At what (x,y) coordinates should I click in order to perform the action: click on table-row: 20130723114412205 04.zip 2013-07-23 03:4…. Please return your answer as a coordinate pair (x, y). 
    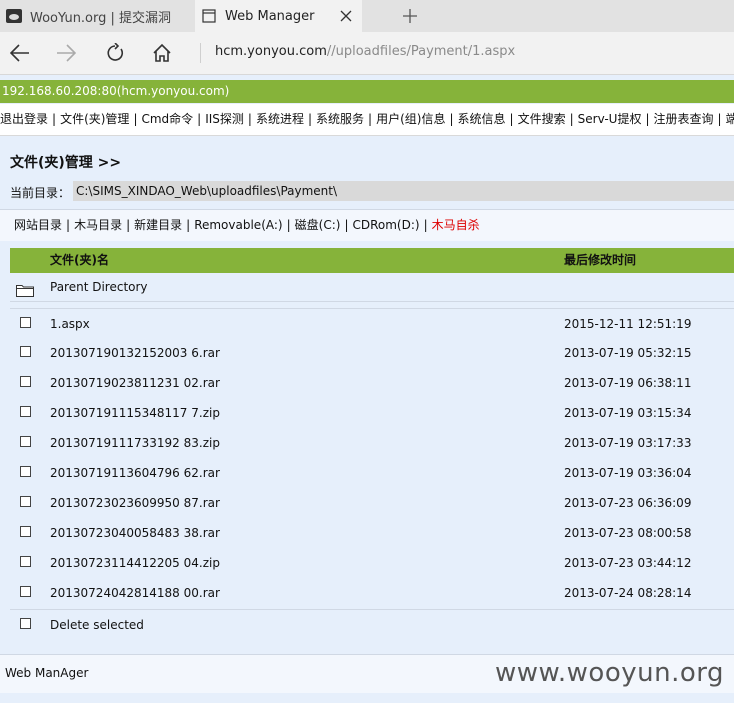
    Looking at the image, I should click on (372, 563).